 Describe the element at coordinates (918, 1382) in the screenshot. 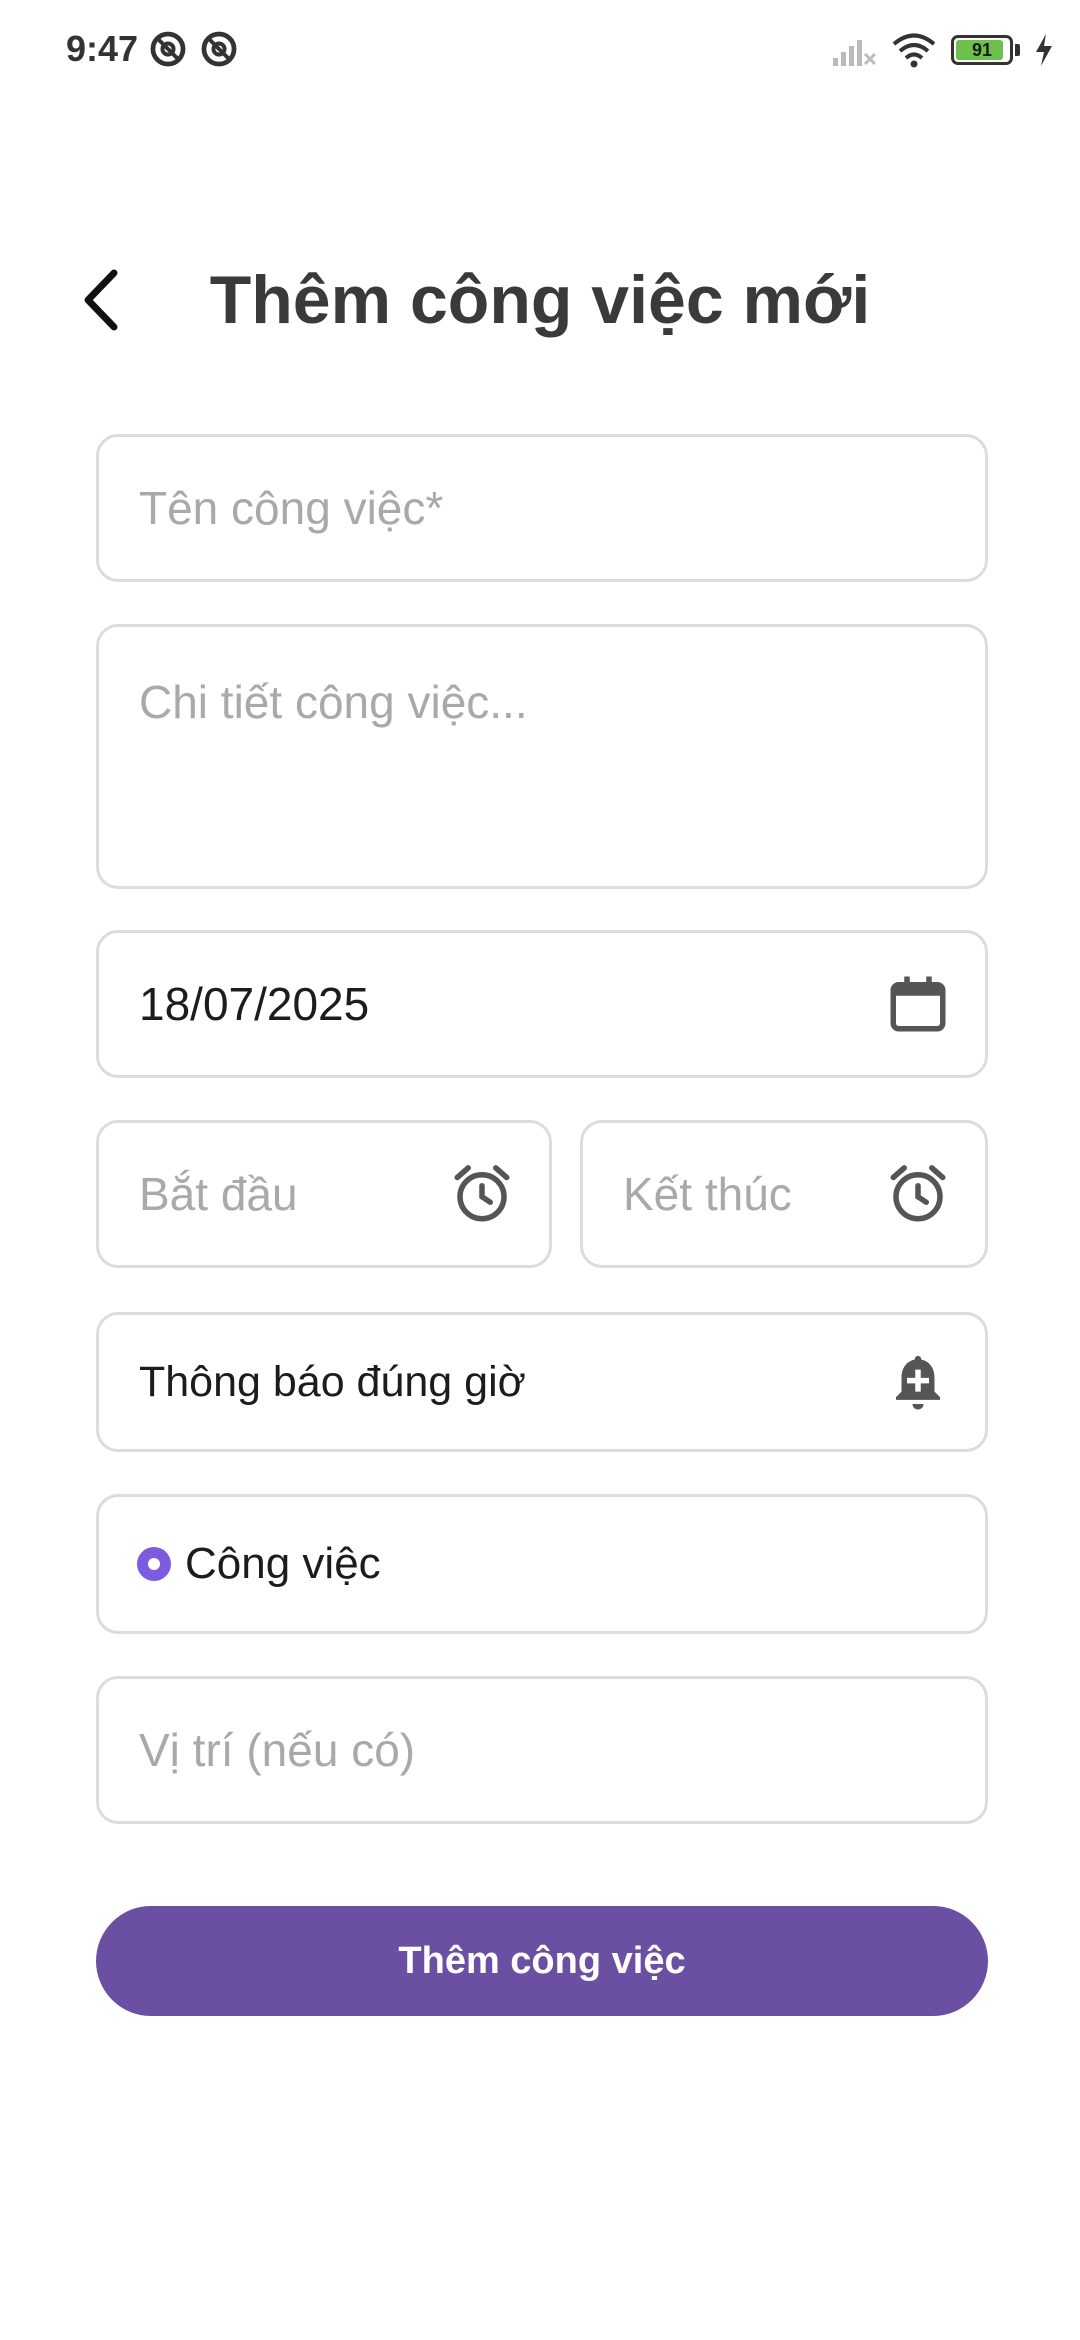

I see `bell-plus-icon` at that location.